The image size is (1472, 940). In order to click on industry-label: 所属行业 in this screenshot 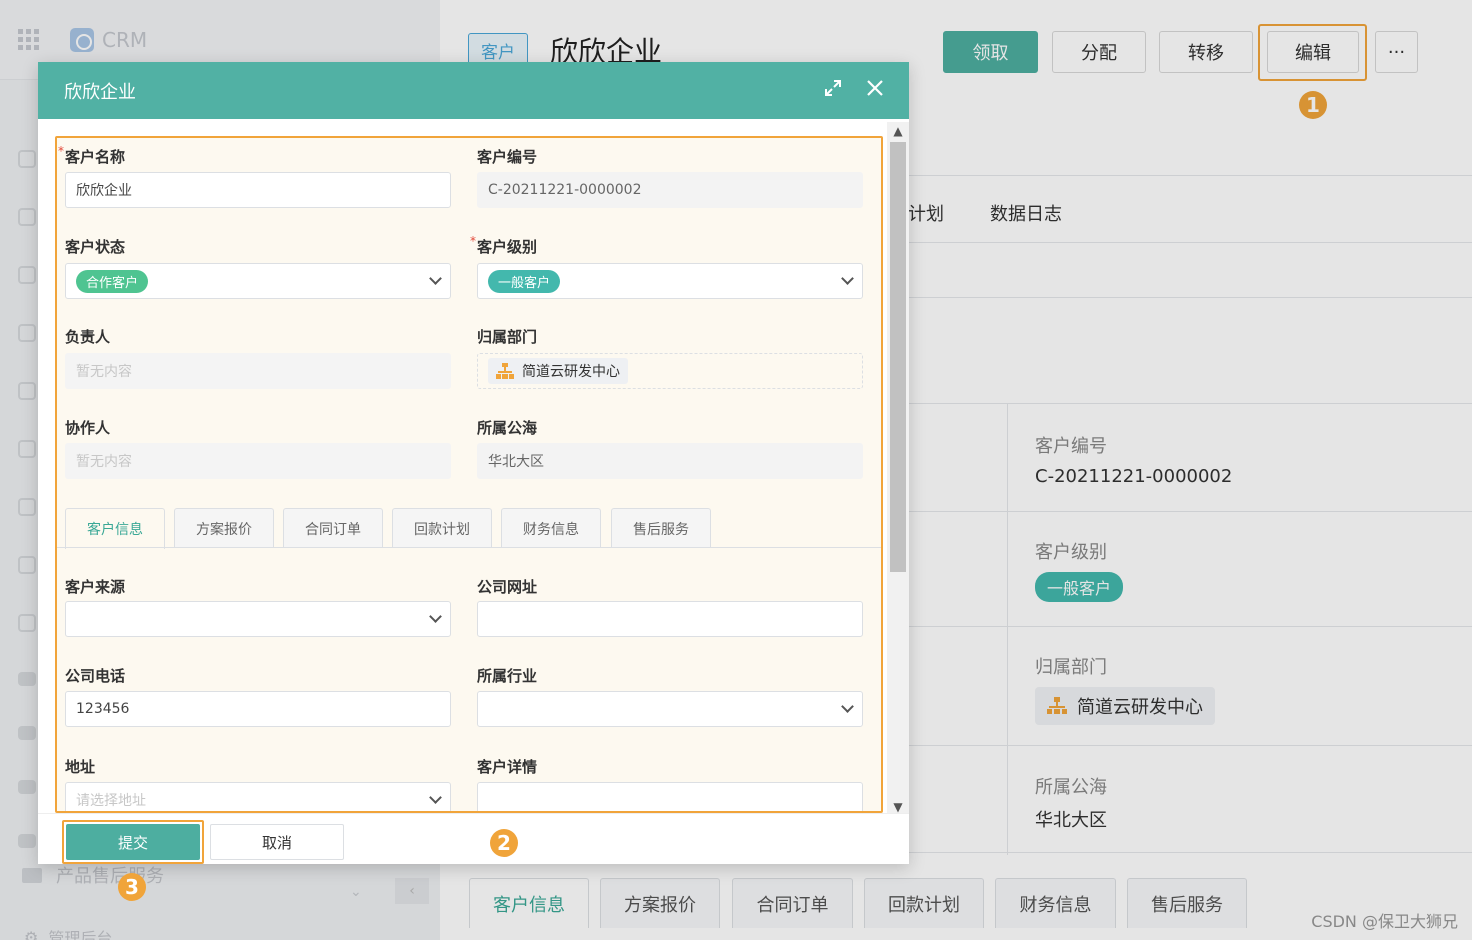, I will do `click(507, 676)`.